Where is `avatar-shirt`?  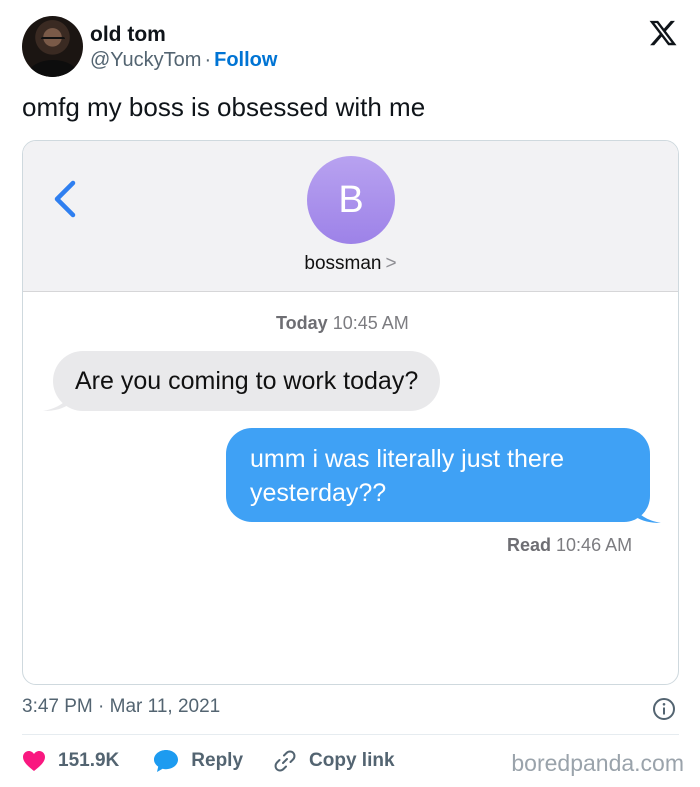 avatar-shirt is located at coordinates (53, 68).